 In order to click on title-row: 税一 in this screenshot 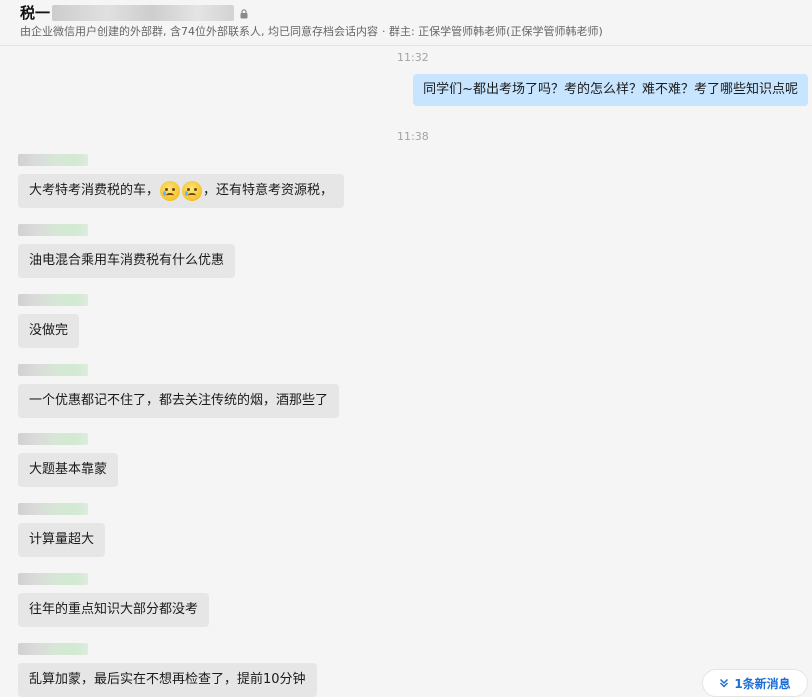, I will do `click(134, 13)`.